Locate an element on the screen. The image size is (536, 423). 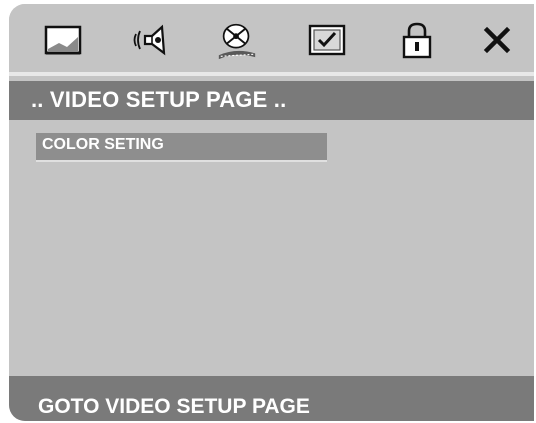
page-title-bar: .. VIDEO SETUP PAGE .. is located at coordinates (271, 100).